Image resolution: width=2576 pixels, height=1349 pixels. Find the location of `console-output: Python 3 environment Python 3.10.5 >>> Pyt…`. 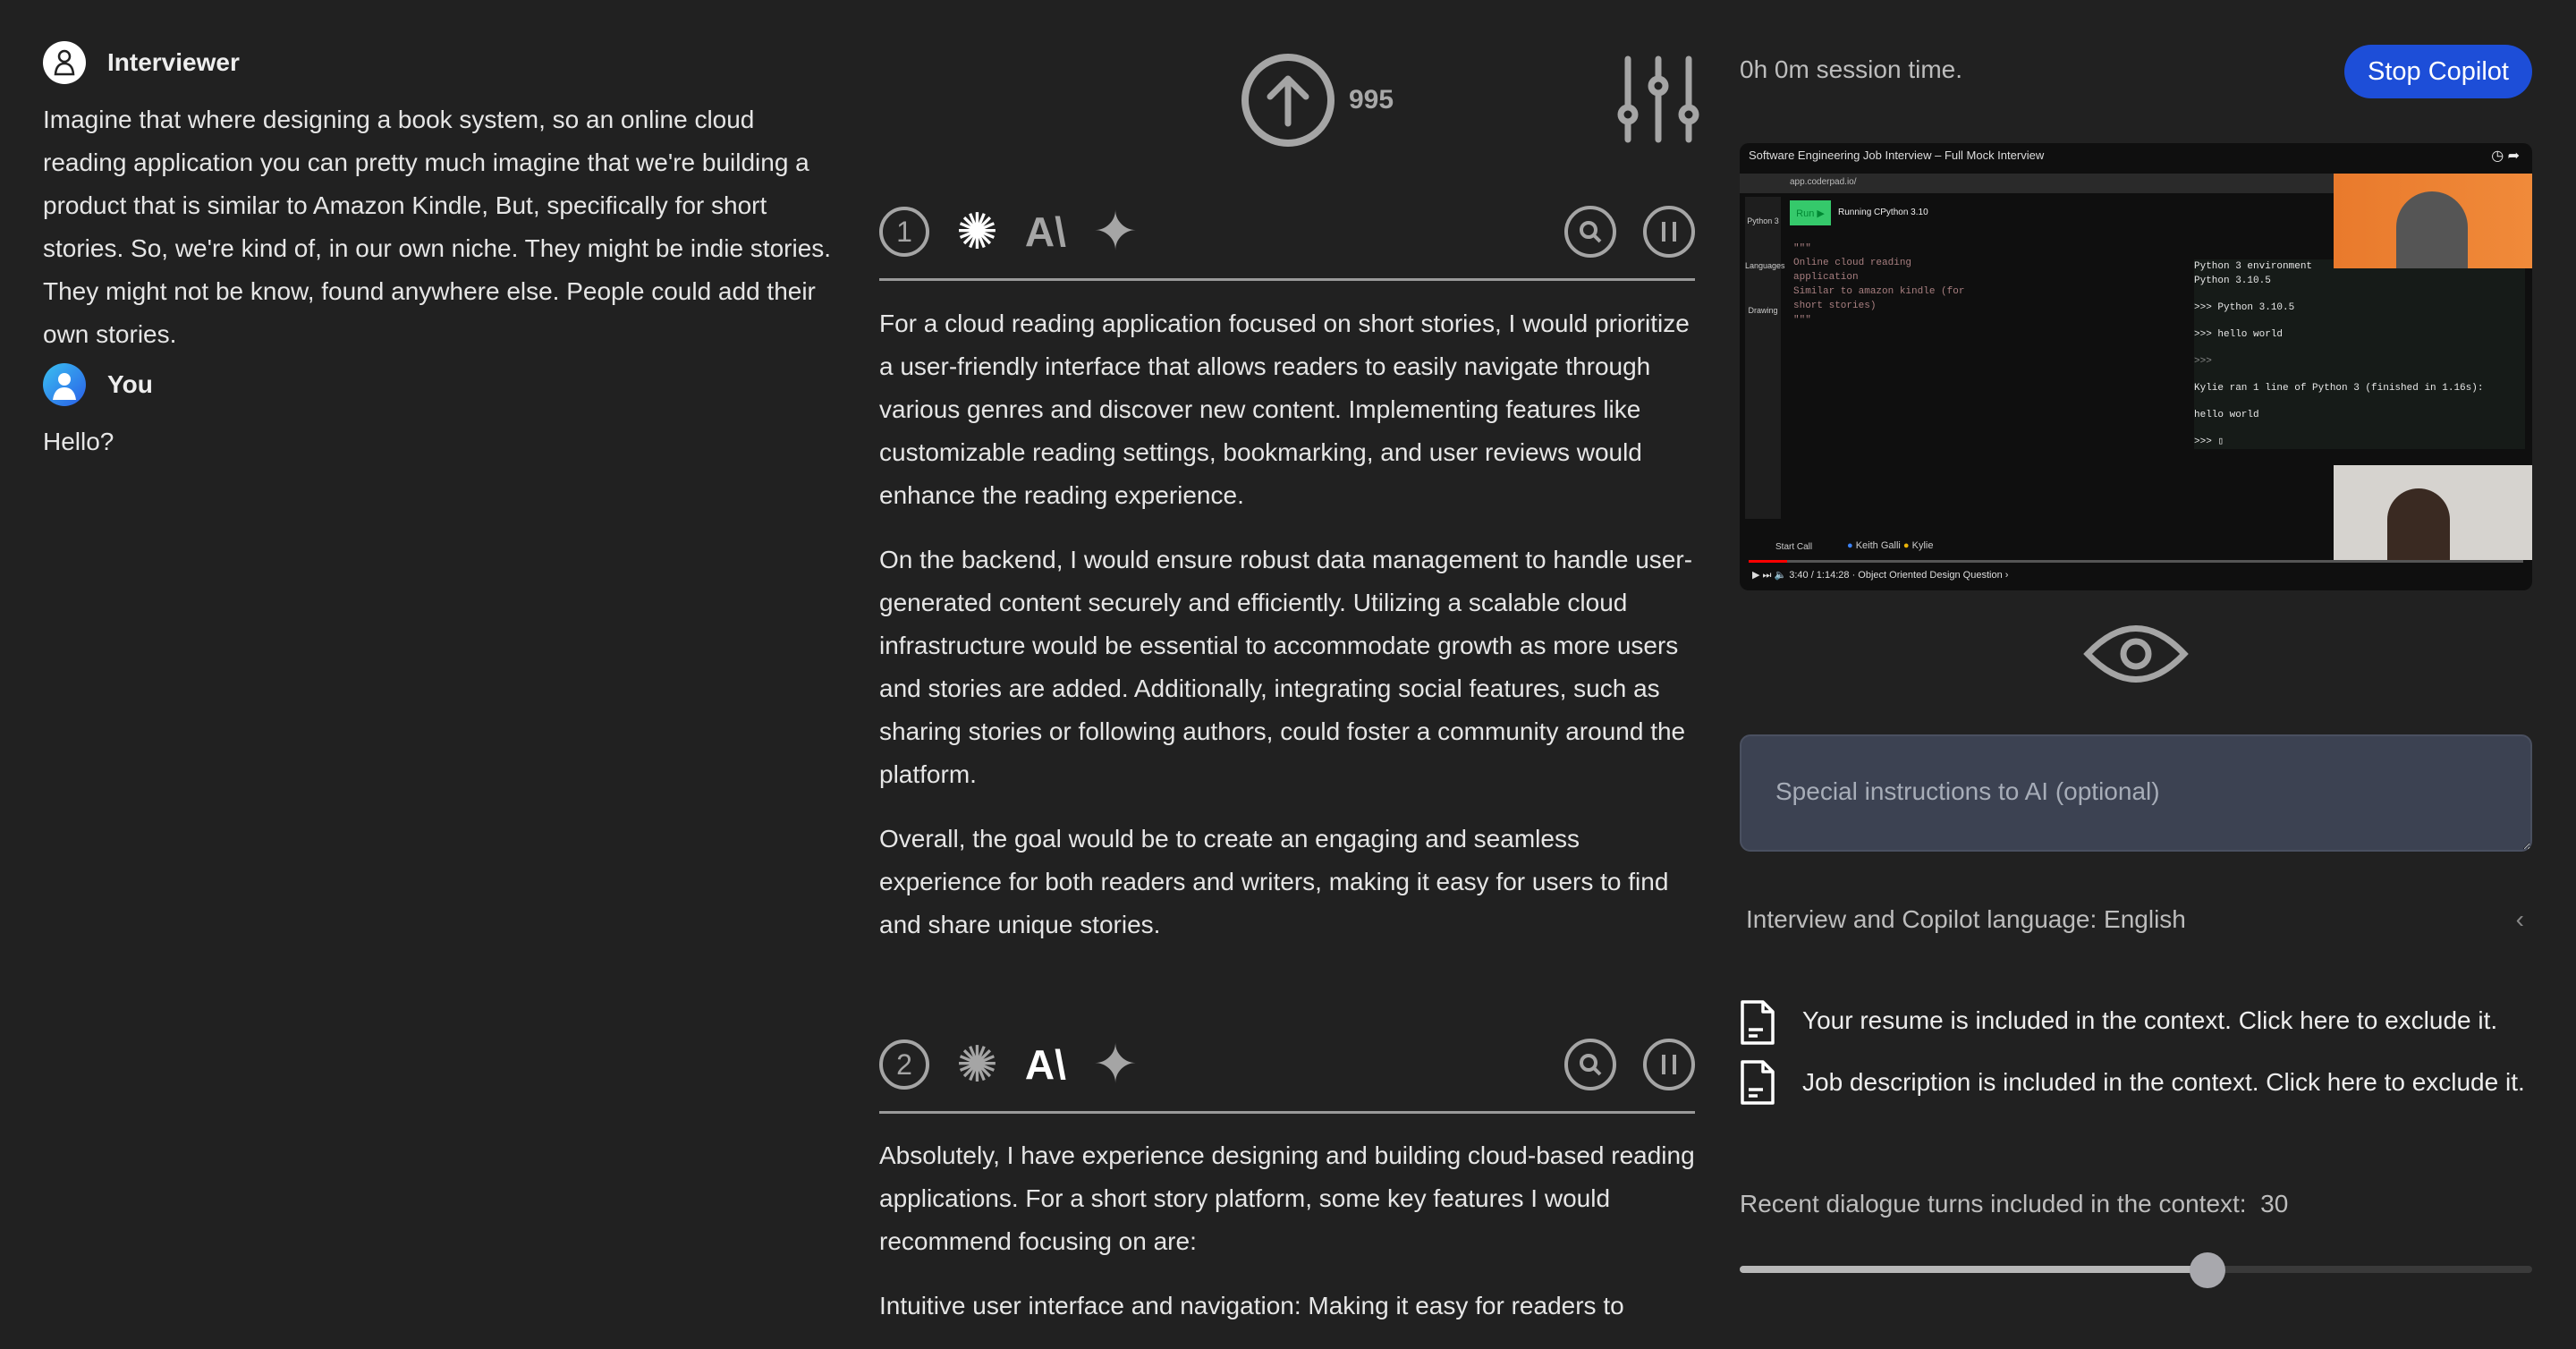

console-output: Python 3 environment Python 3.10.5 >>> Pyt… is located at coordinates (2359, 354).